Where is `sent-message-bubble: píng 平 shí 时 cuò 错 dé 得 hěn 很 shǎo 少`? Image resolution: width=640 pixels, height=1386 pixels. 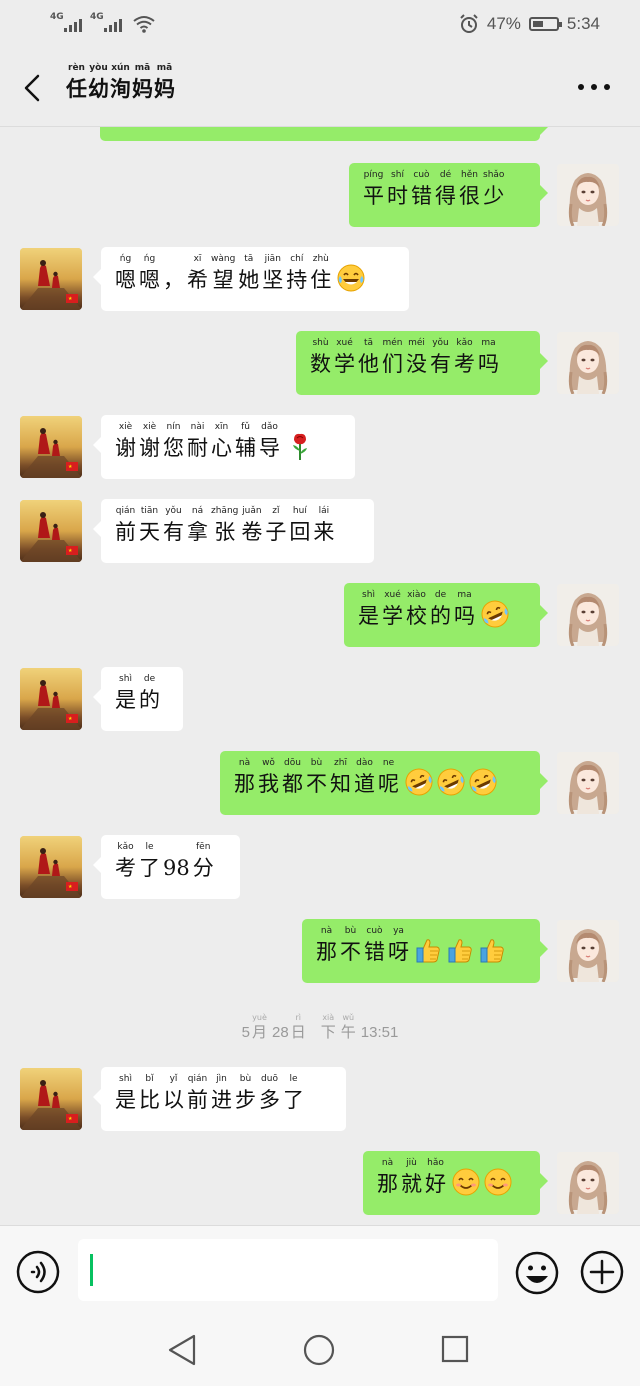 sent-message-bubble: píng 平 shí 时 cuò 错 dé 得 hěn 很 shǎo 少 is located at coordinates (448, 195).